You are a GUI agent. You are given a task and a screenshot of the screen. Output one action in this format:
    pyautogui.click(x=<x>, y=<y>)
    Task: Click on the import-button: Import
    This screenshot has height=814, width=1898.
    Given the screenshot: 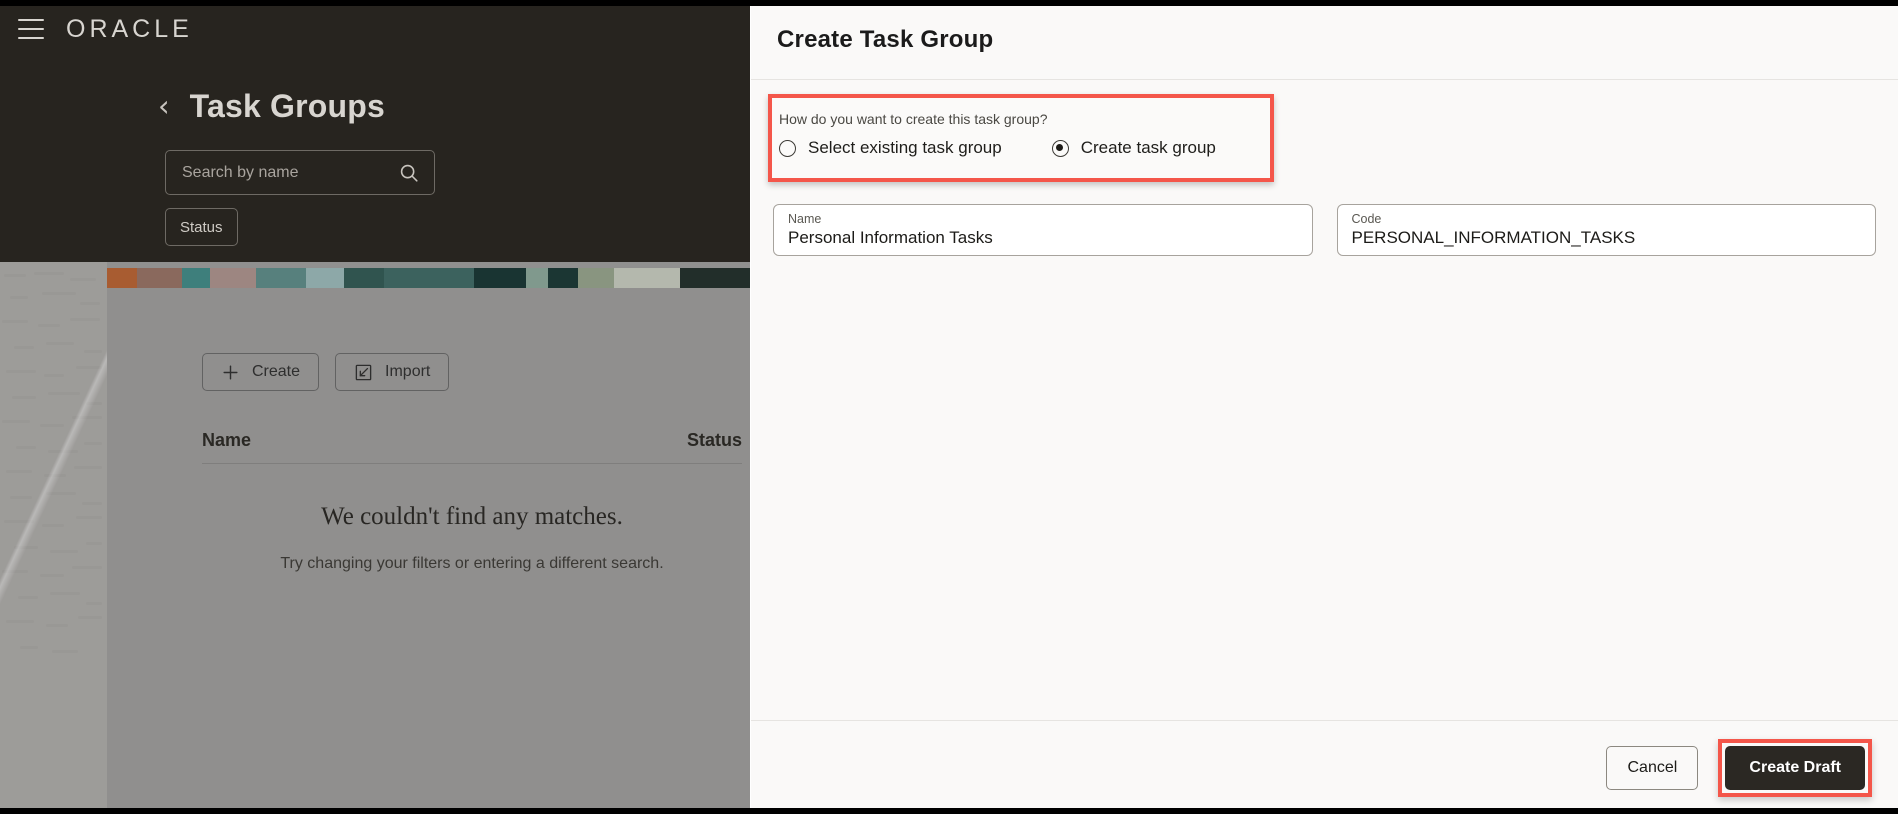 What is the action you would take?
    pyautogui.click(x=392, y=372)
    